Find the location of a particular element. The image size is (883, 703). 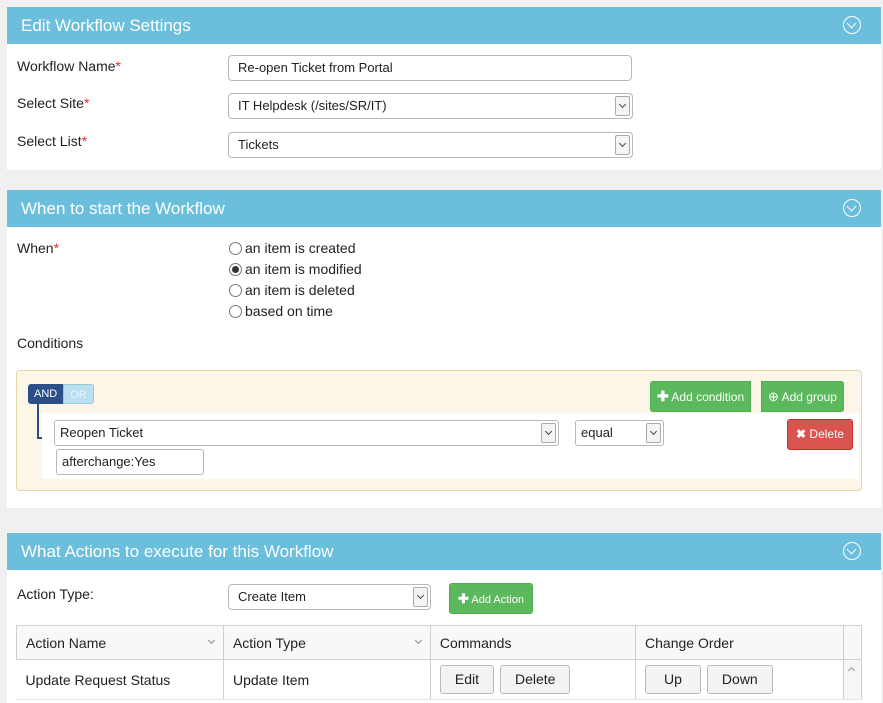

plus-circle-icon: ⊕ is located at coordinates (773, 396).